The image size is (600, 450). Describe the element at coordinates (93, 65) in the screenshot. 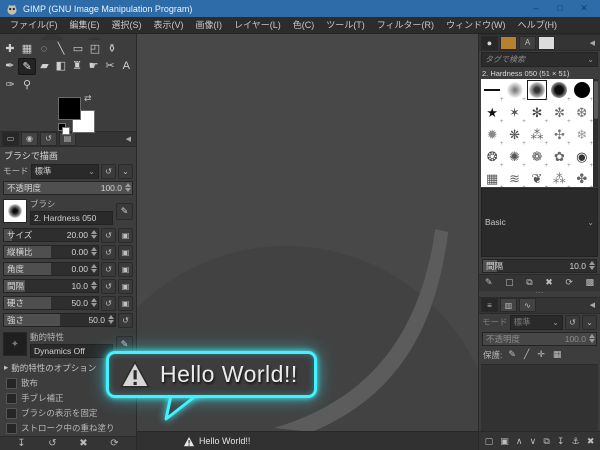

I see `smudge-tool: ☛` at that location.